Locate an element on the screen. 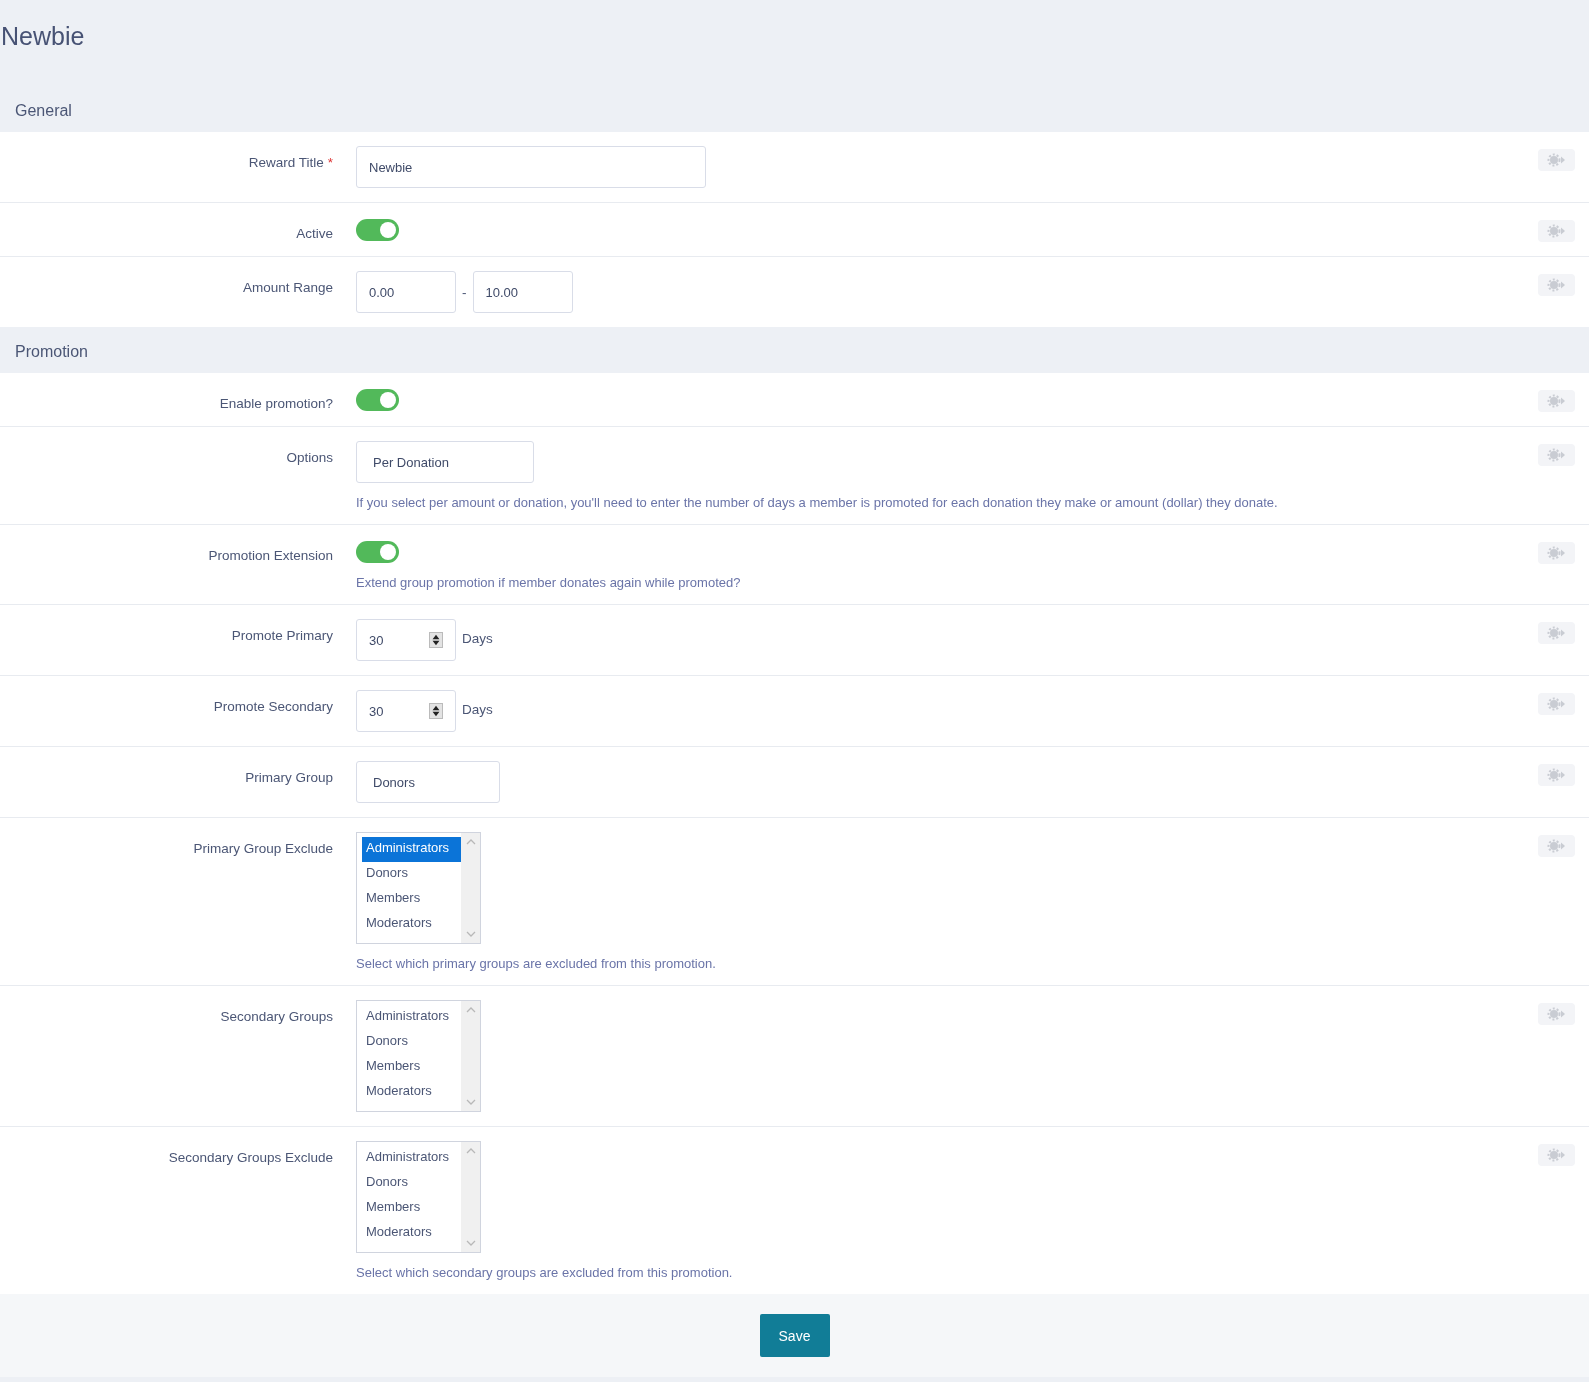  page-title: Newbie is located at coordinates (43, 36).